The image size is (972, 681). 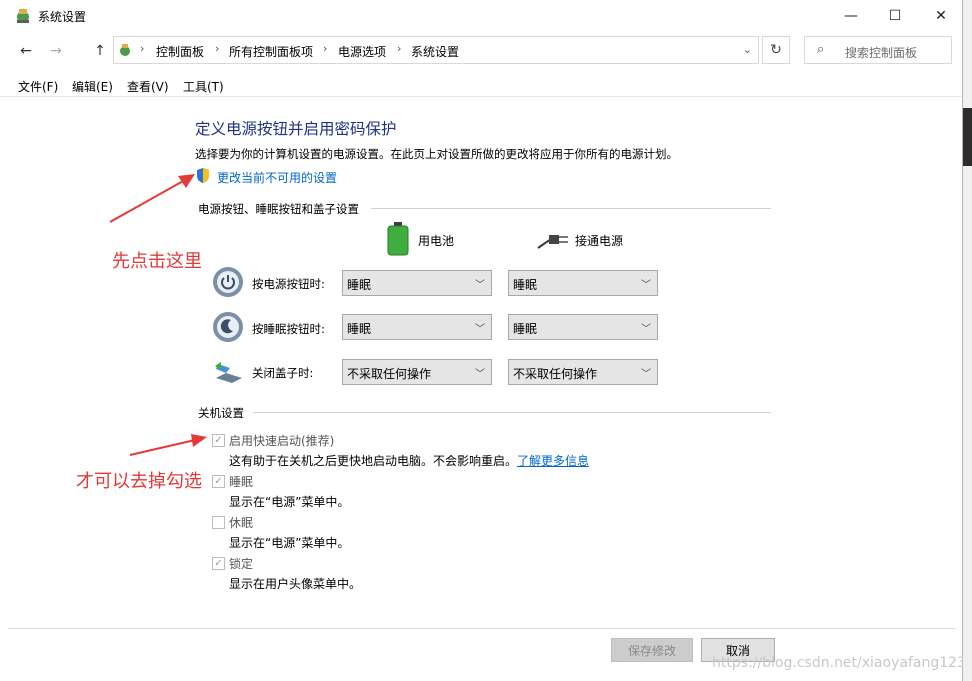 What do you see at coordinates (839, 663) in the screenshot?
I see `watermark-text: https://blog.csdn.net/xiaoyafang123` at bounding box center [839, 663].